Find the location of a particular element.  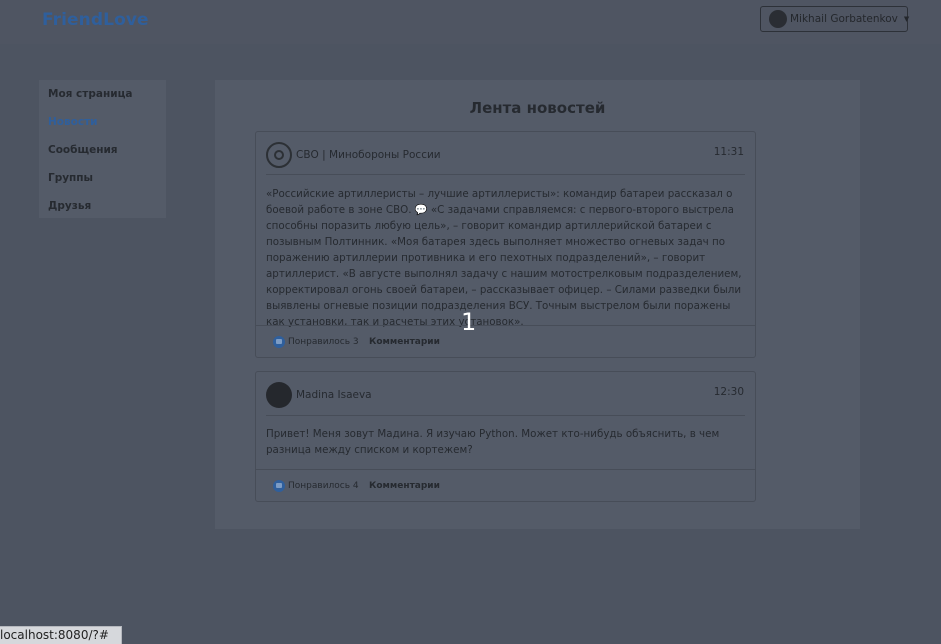

sidebar-item-news: Новости is located at coordinates (102, 122).